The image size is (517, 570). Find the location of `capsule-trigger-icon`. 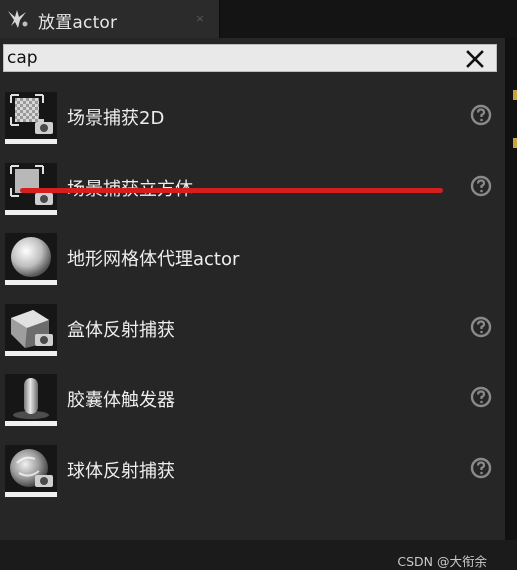

capsule-trigger-icon is located at coordinates (31, 400).